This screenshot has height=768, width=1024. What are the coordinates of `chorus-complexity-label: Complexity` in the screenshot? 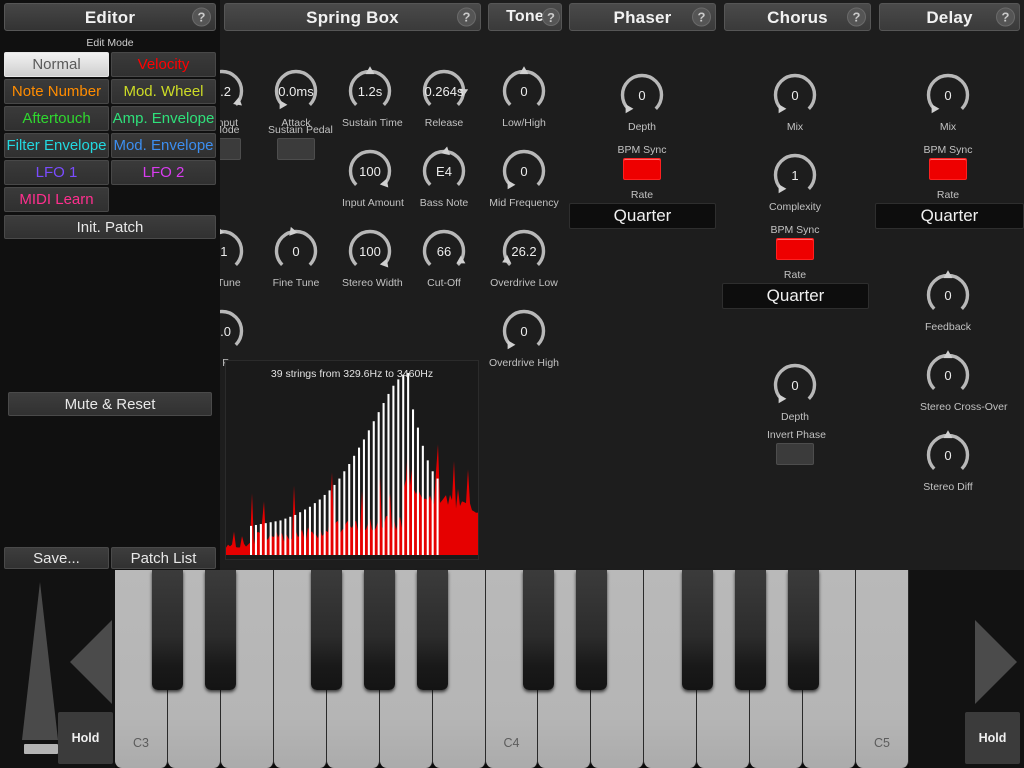 It's located at (795, 207).